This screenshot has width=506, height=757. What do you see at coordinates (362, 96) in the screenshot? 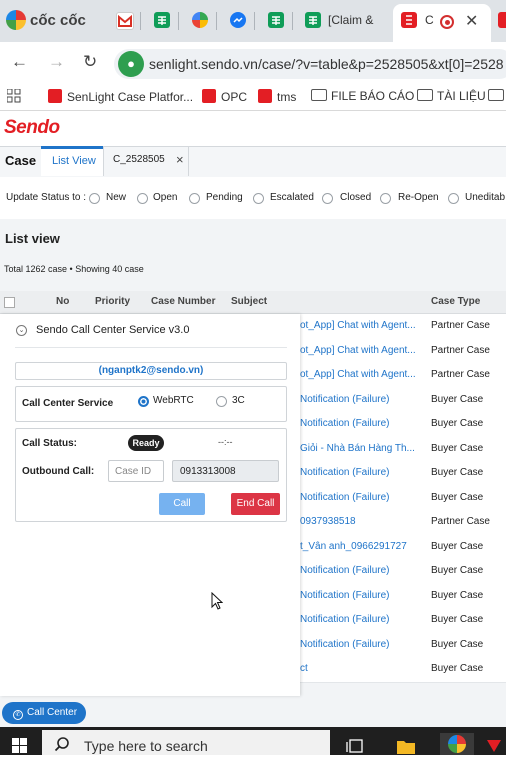
I see `bookmark-file-bao-cao: FILE BÁO CÁO` at bounding box center [362, 96].